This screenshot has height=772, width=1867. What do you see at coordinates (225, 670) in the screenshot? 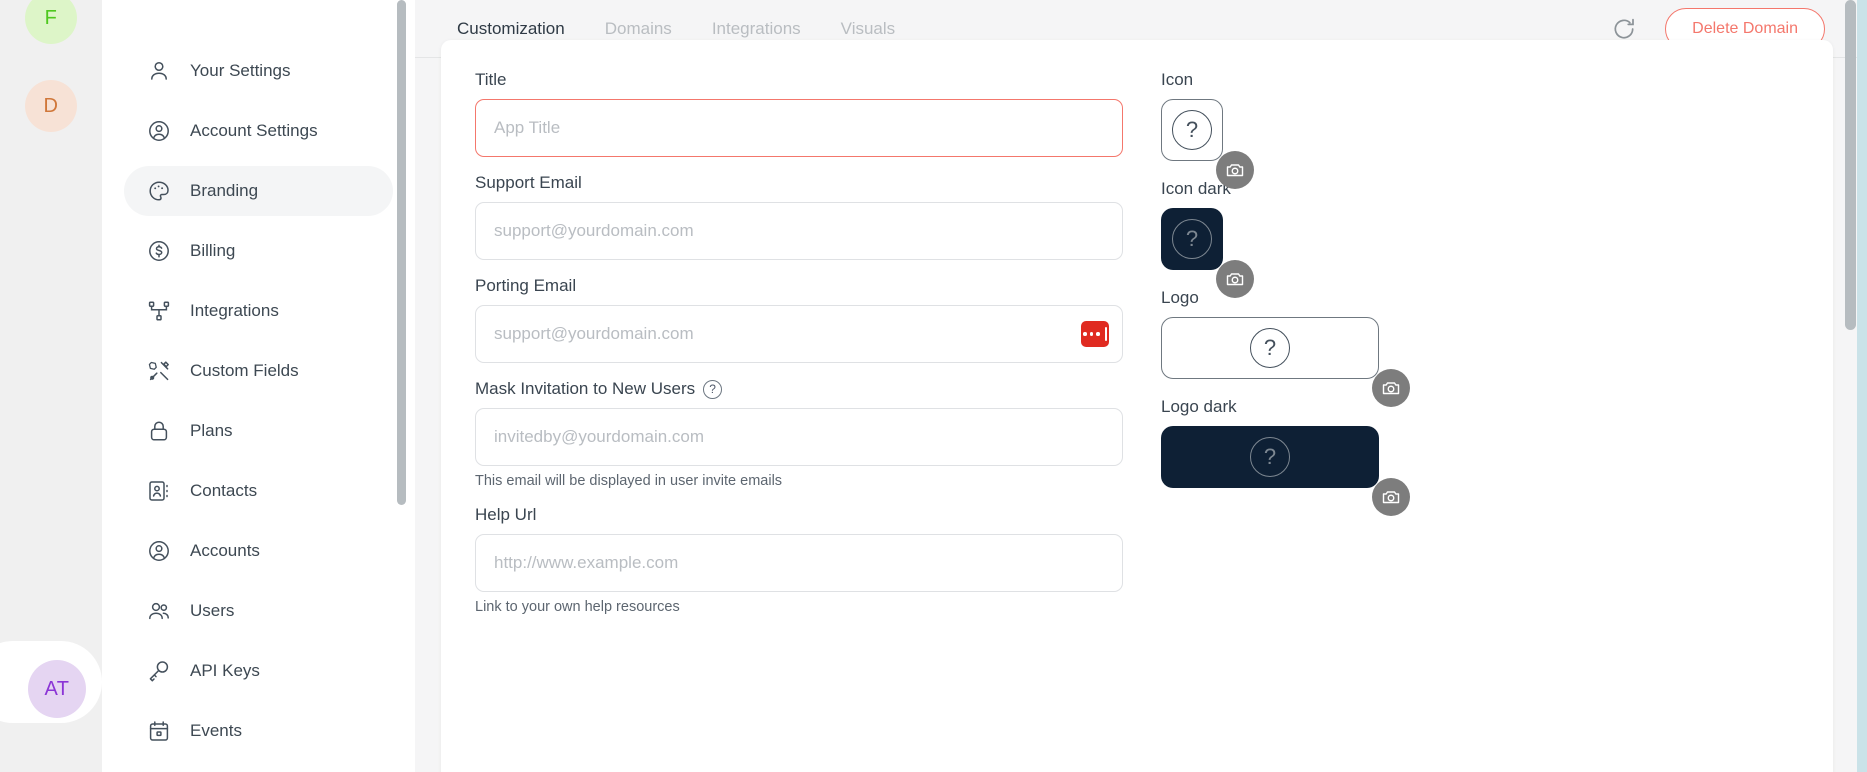
I see `sidebar-item-label: API Keys` at bounding box center [225, 670].